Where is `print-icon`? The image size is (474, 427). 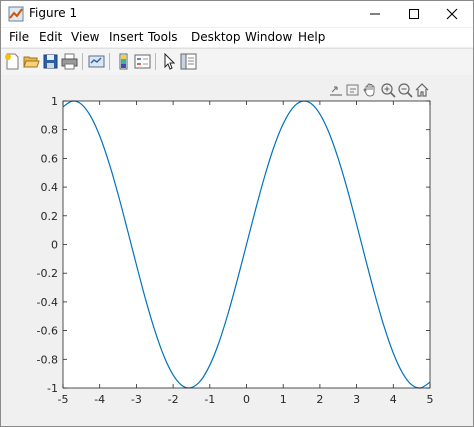 print-icon is located at coordinates (69, 61).